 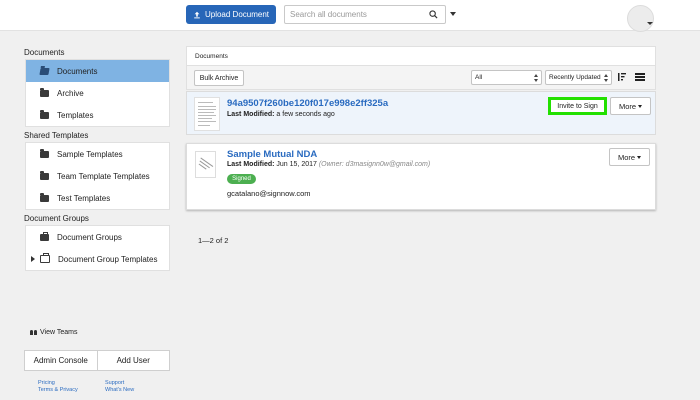 I want to click on document-owner: (Owner: d3masignn0w@gmail.com), so click(x=374, y=164).